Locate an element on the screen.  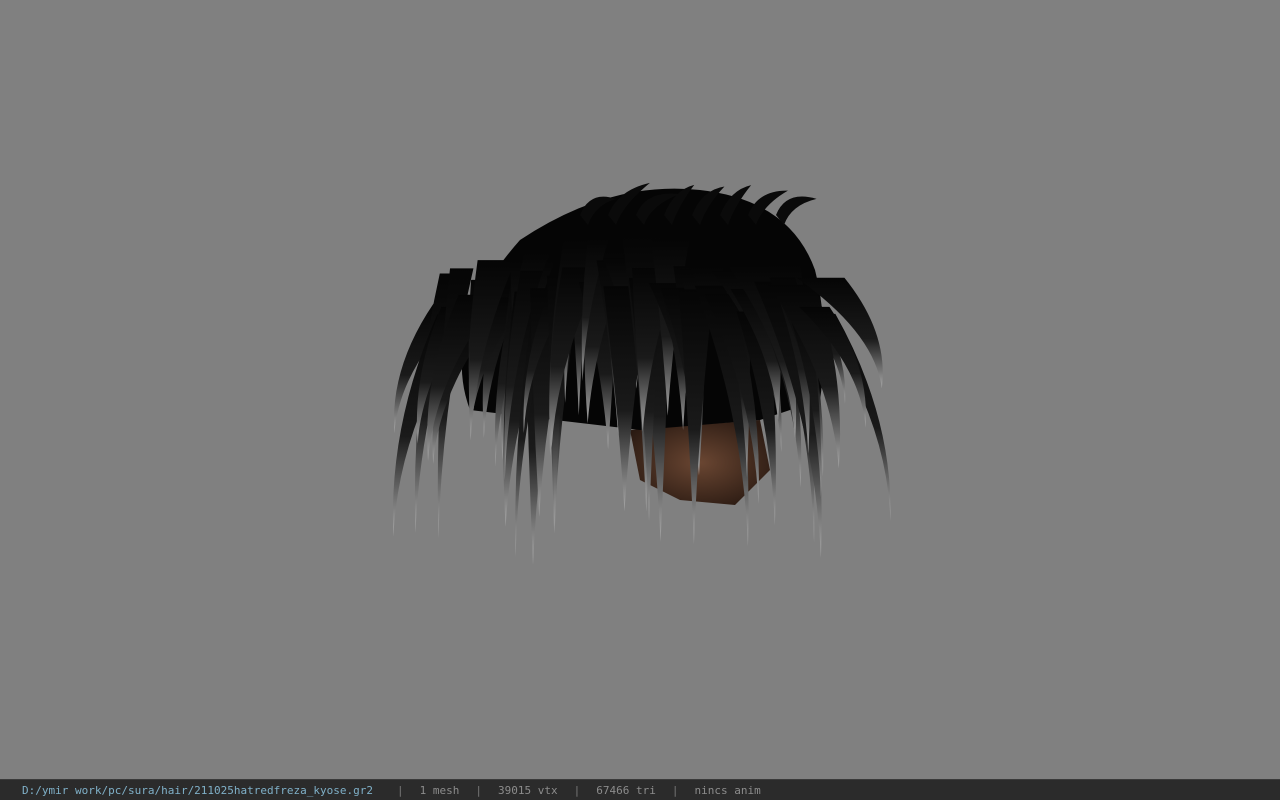
triangle-count: 67466 tri is located at coordinates (626, 790).